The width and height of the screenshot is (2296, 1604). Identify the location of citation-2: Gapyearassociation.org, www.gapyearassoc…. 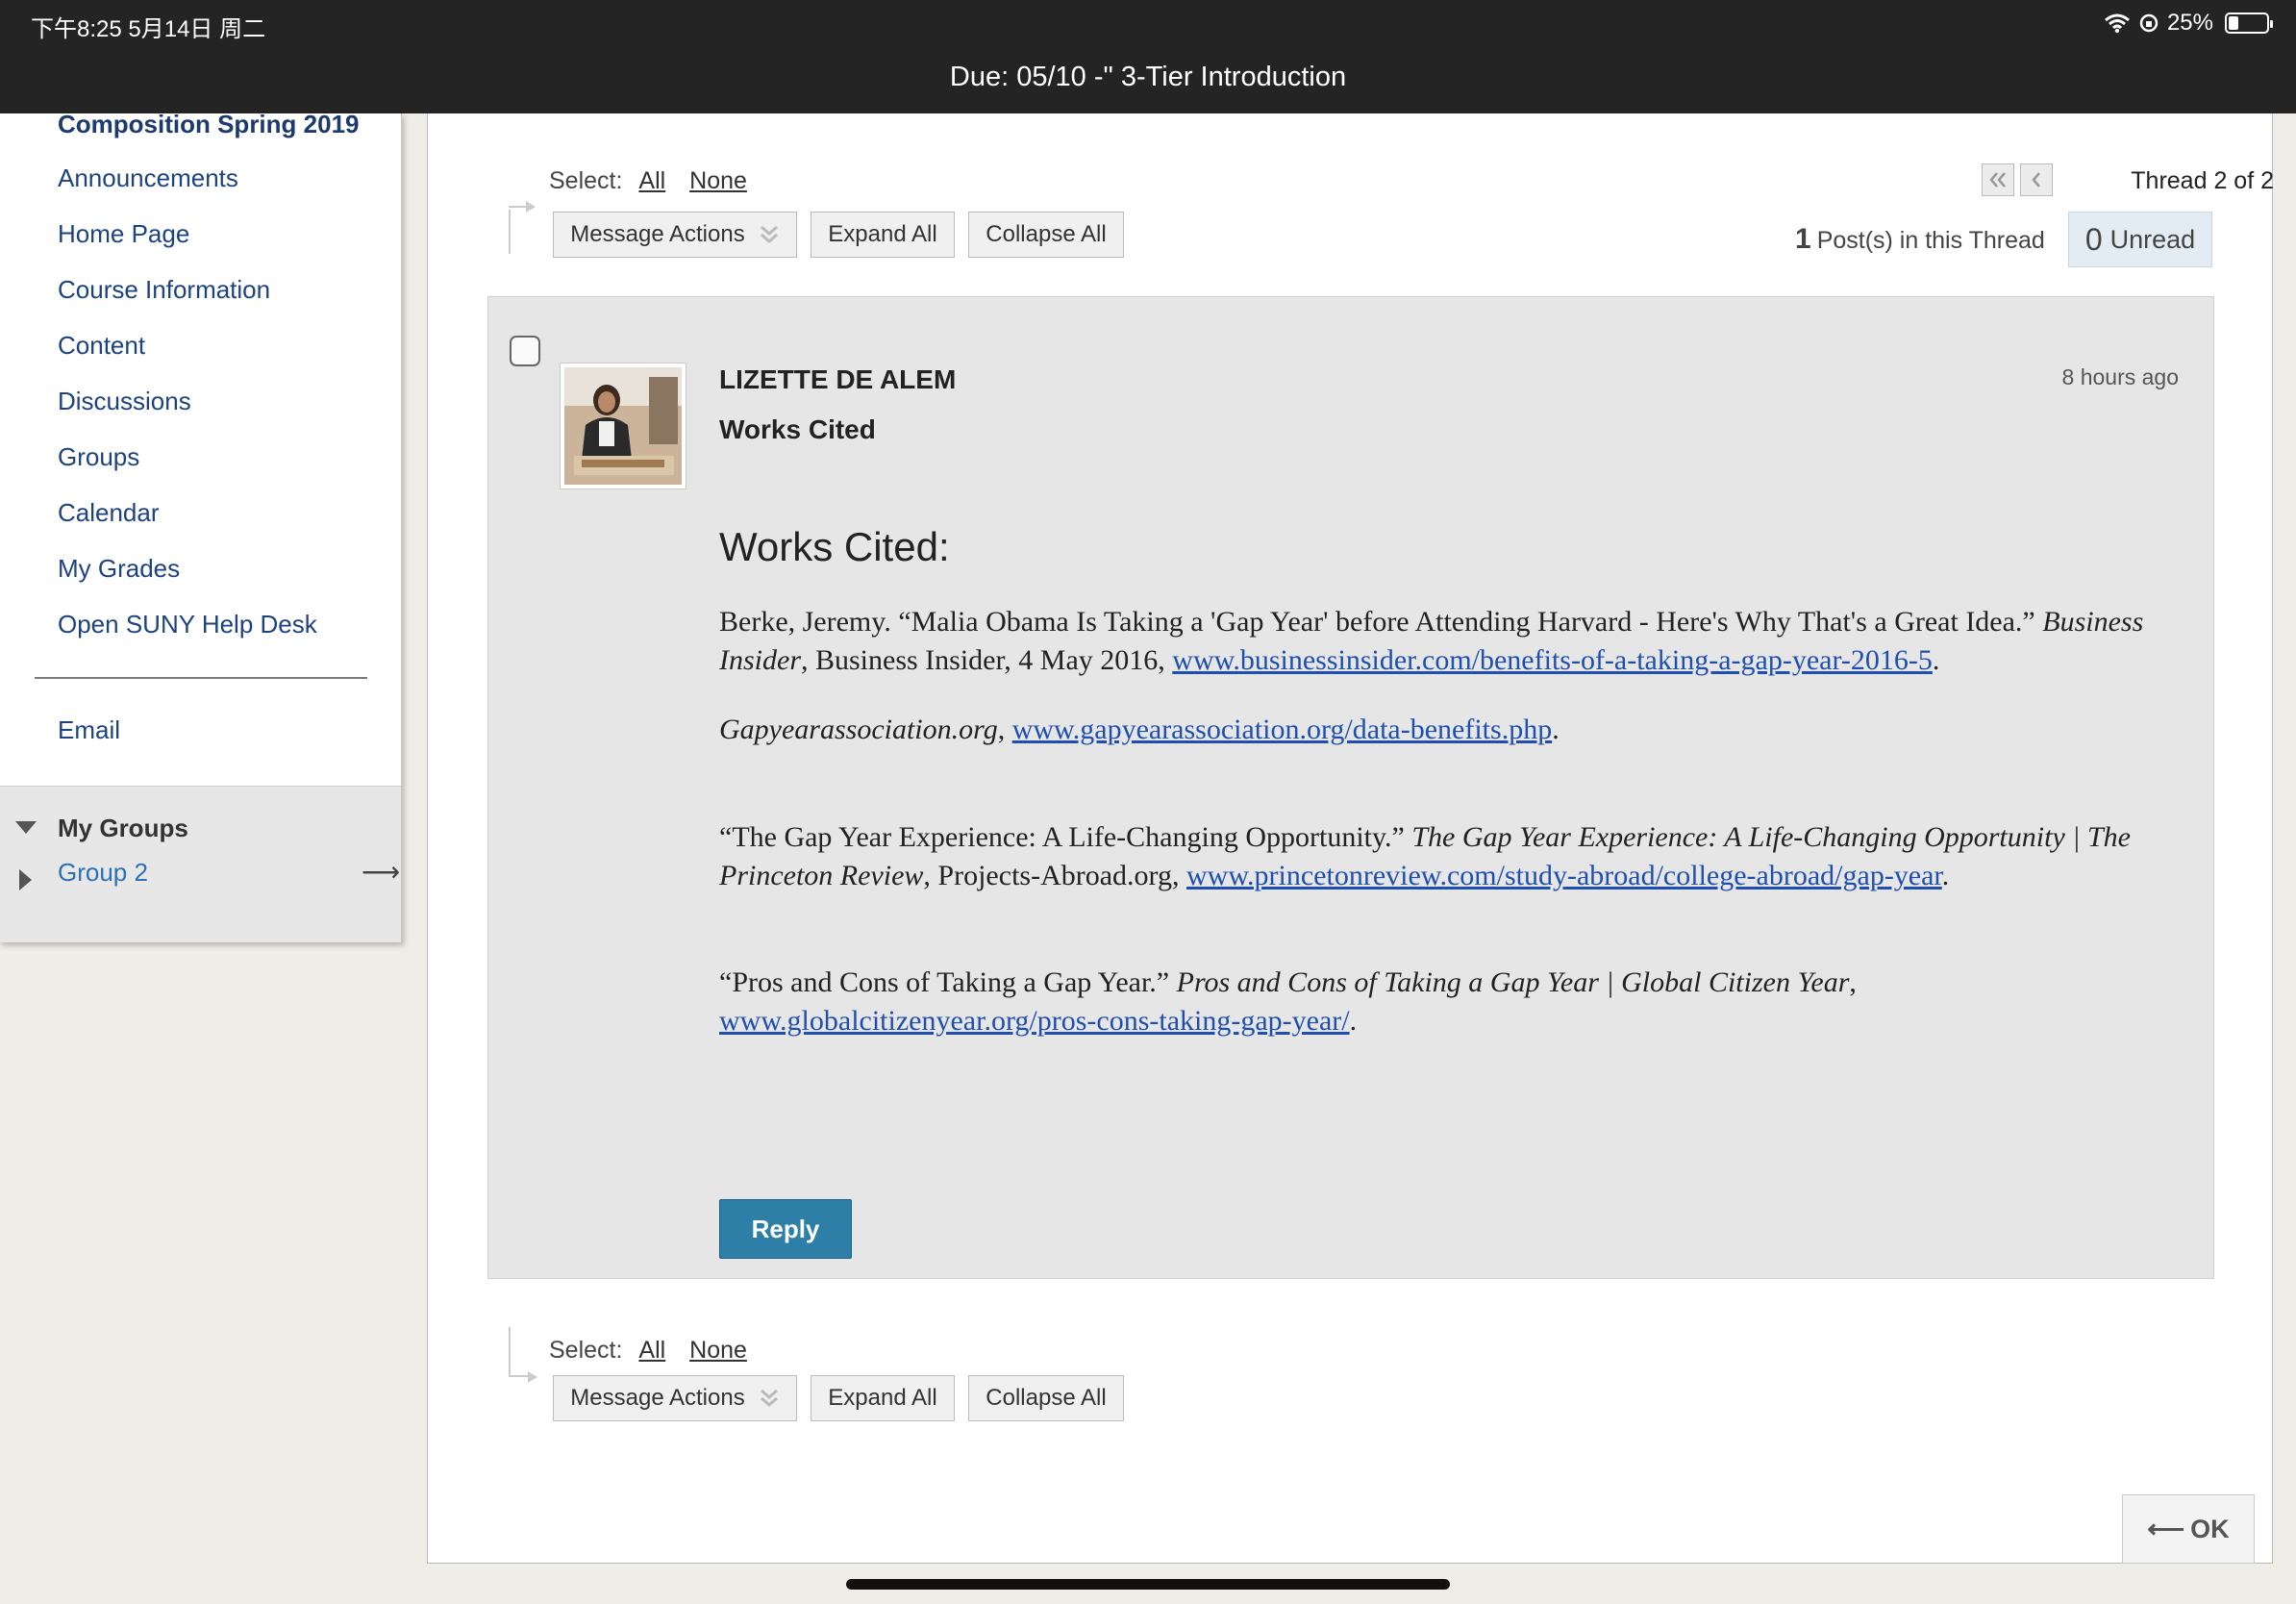
(1450, 730).